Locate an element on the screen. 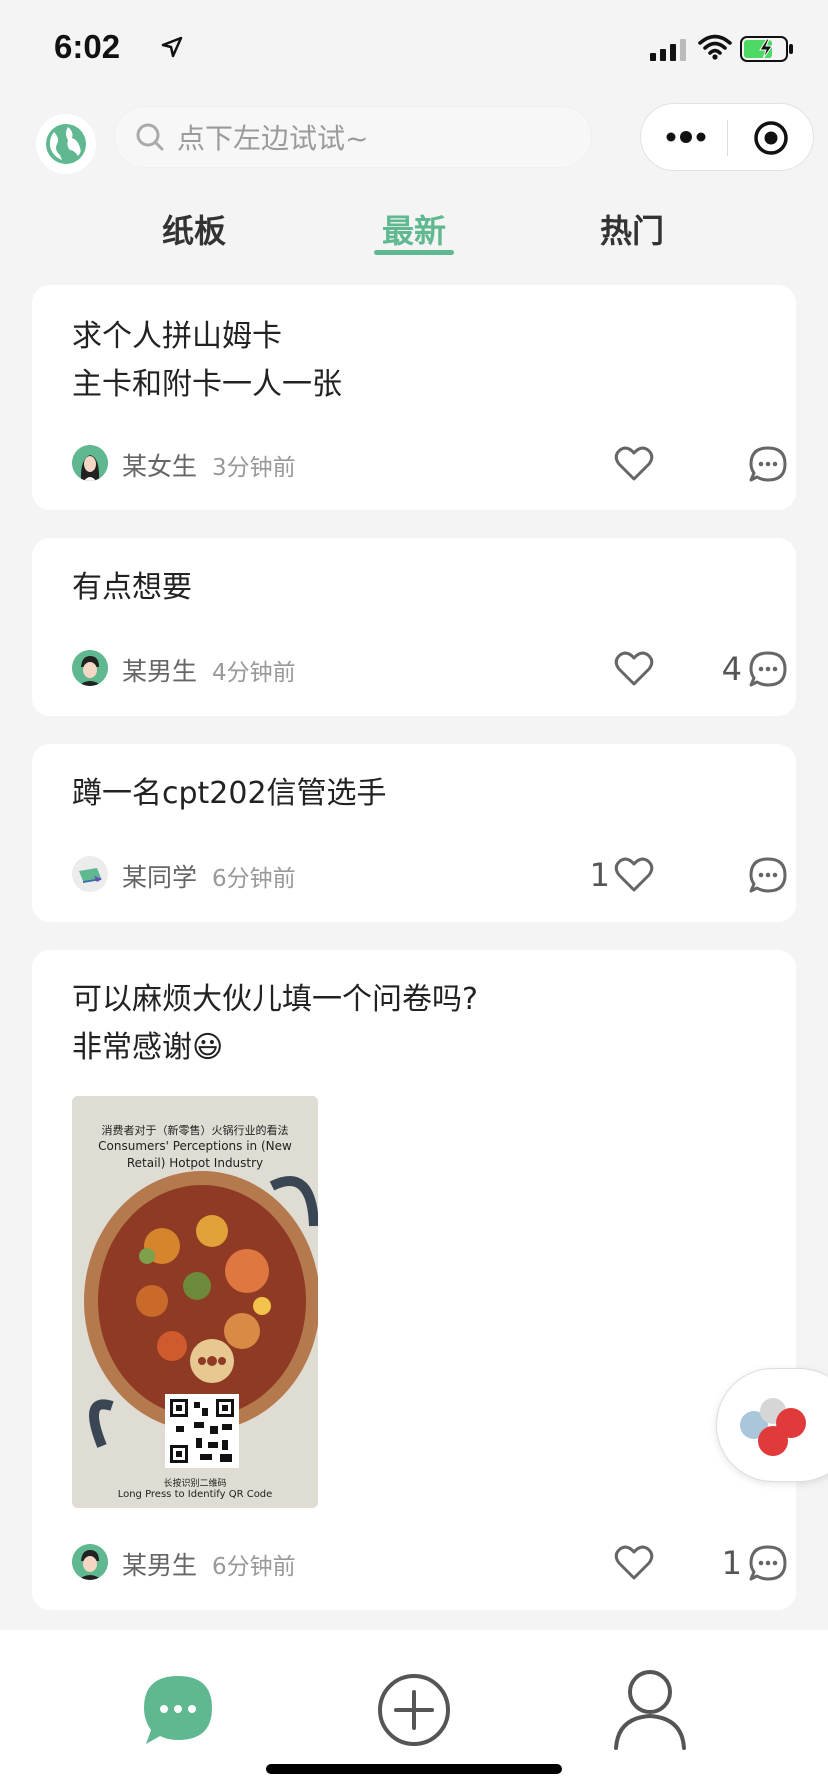  poster-title-cn: 消费者对于（新零售）火锅行业的看法 is located at coordinates (195, 1130).